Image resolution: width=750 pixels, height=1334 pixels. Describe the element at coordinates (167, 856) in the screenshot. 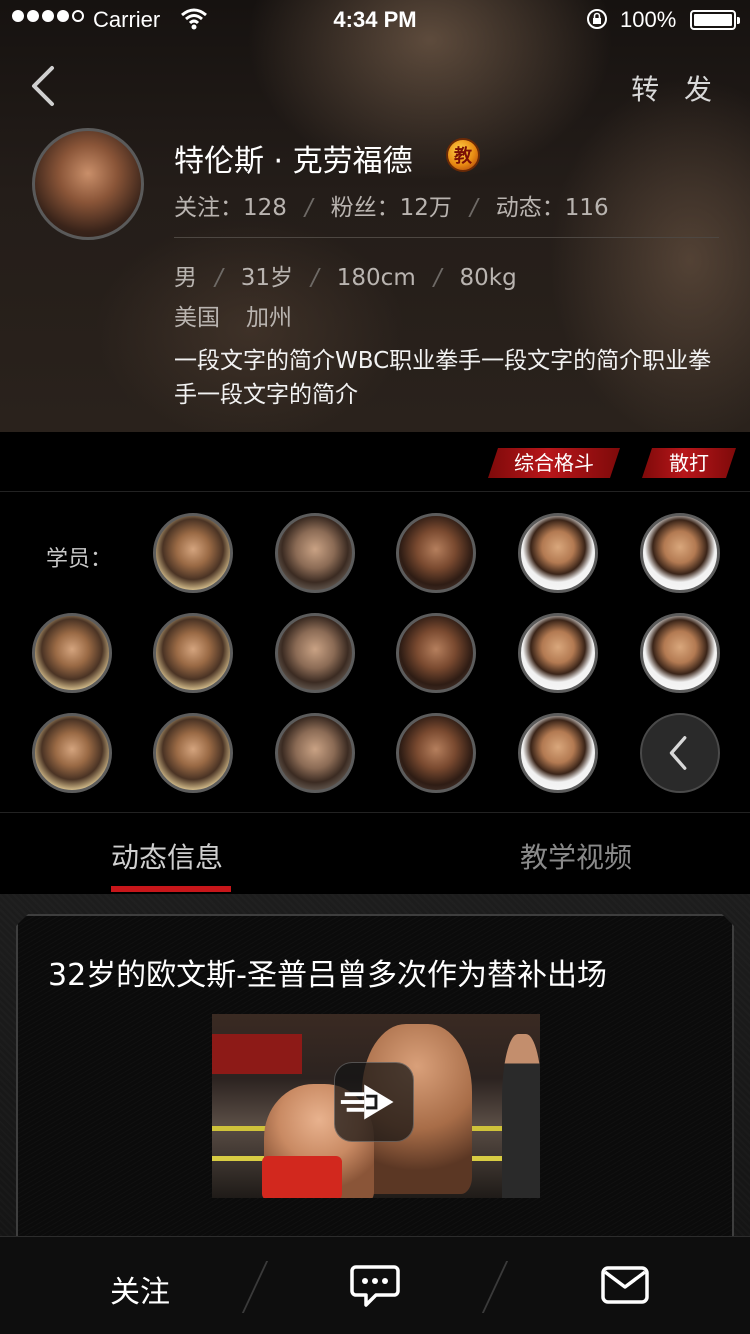

I see `tab-activity: 动态信息` at that location.